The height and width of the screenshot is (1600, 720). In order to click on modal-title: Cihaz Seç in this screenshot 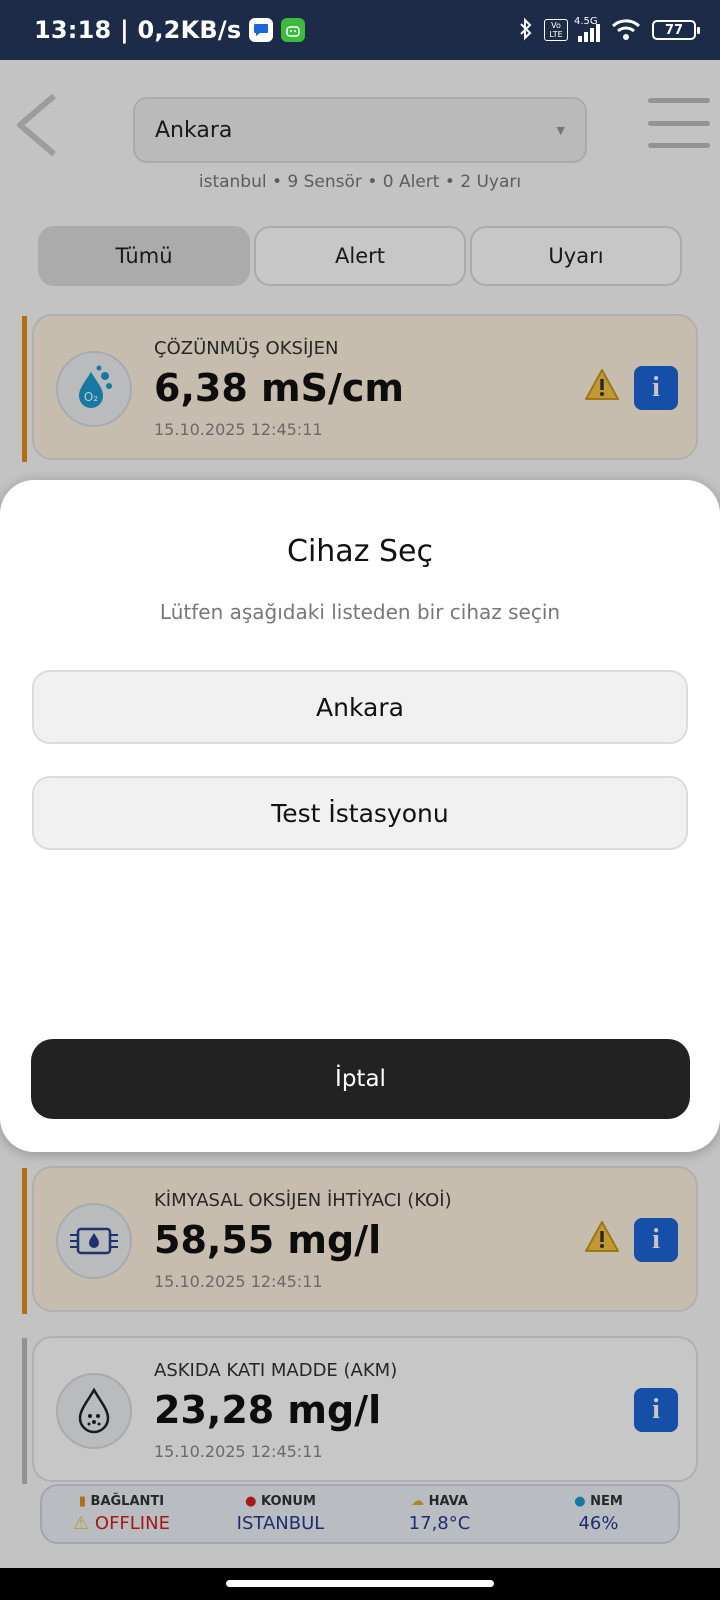, I will do `click(360, 551)`.